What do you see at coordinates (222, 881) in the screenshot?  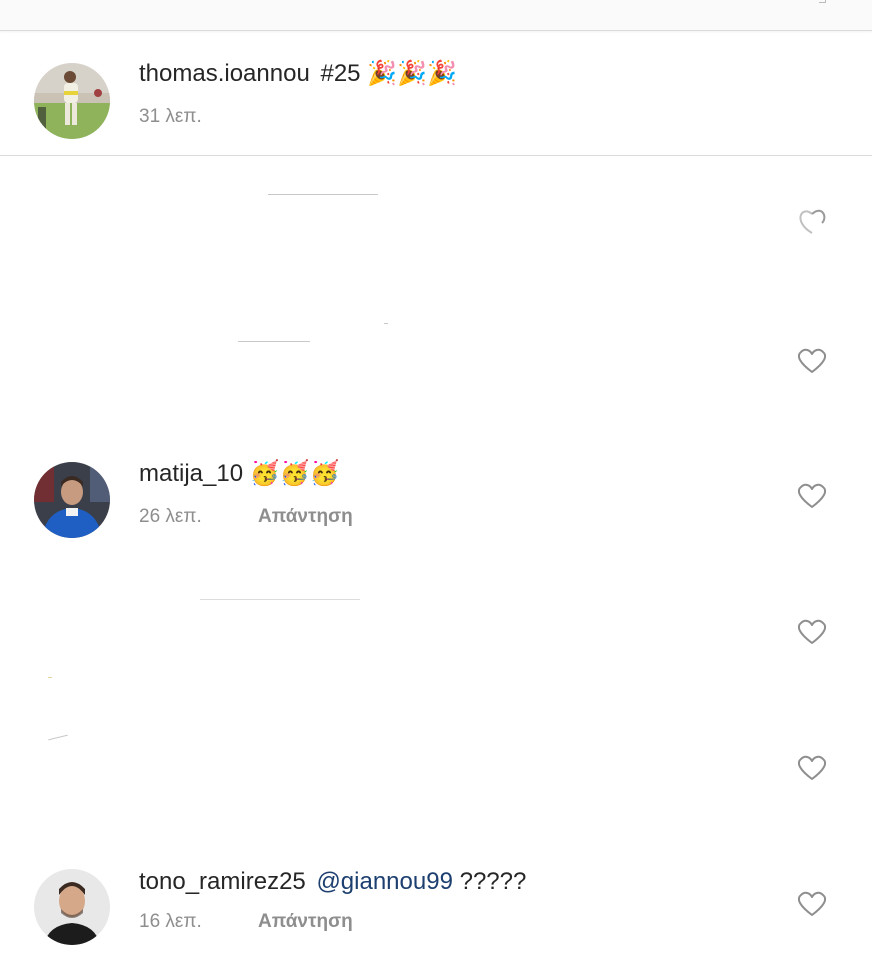 I see `username: tono_ramirez25` at bounding box center [222, 881].